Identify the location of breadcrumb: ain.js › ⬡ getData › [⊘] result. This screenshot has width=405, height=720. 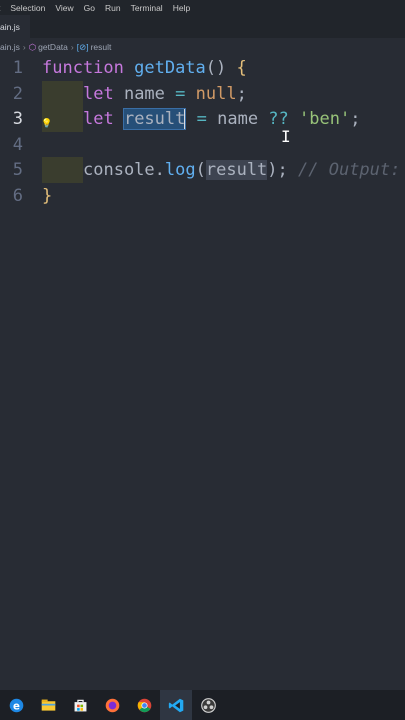
(202, 47).